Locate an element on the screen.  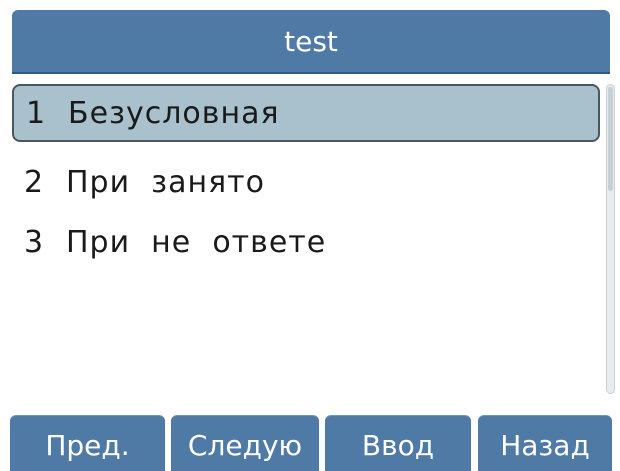
menu-item-label: При не ответе is located at coordinates (196, 242).